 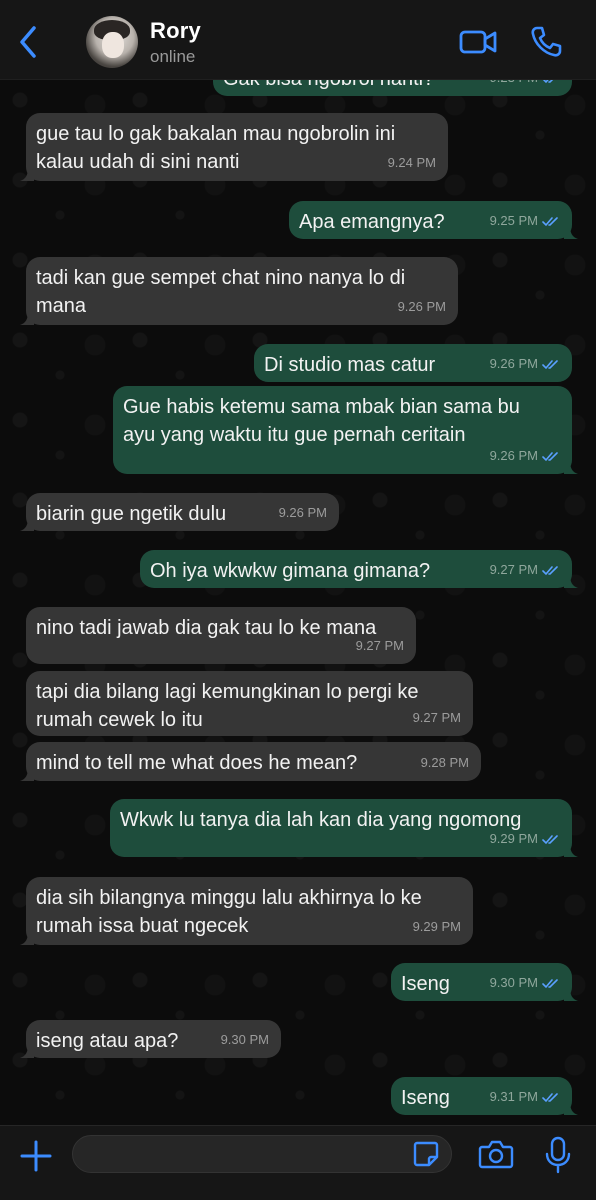 I want to click on message-meta: 9.24 PM, so click(x=412, y=163).